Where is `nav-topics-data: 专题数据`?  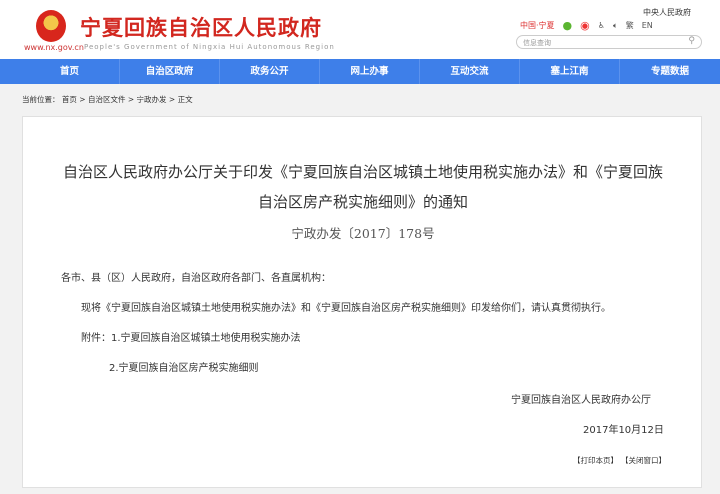 nav-topics-data: 专题数据 is located at coordinates (670, 71).